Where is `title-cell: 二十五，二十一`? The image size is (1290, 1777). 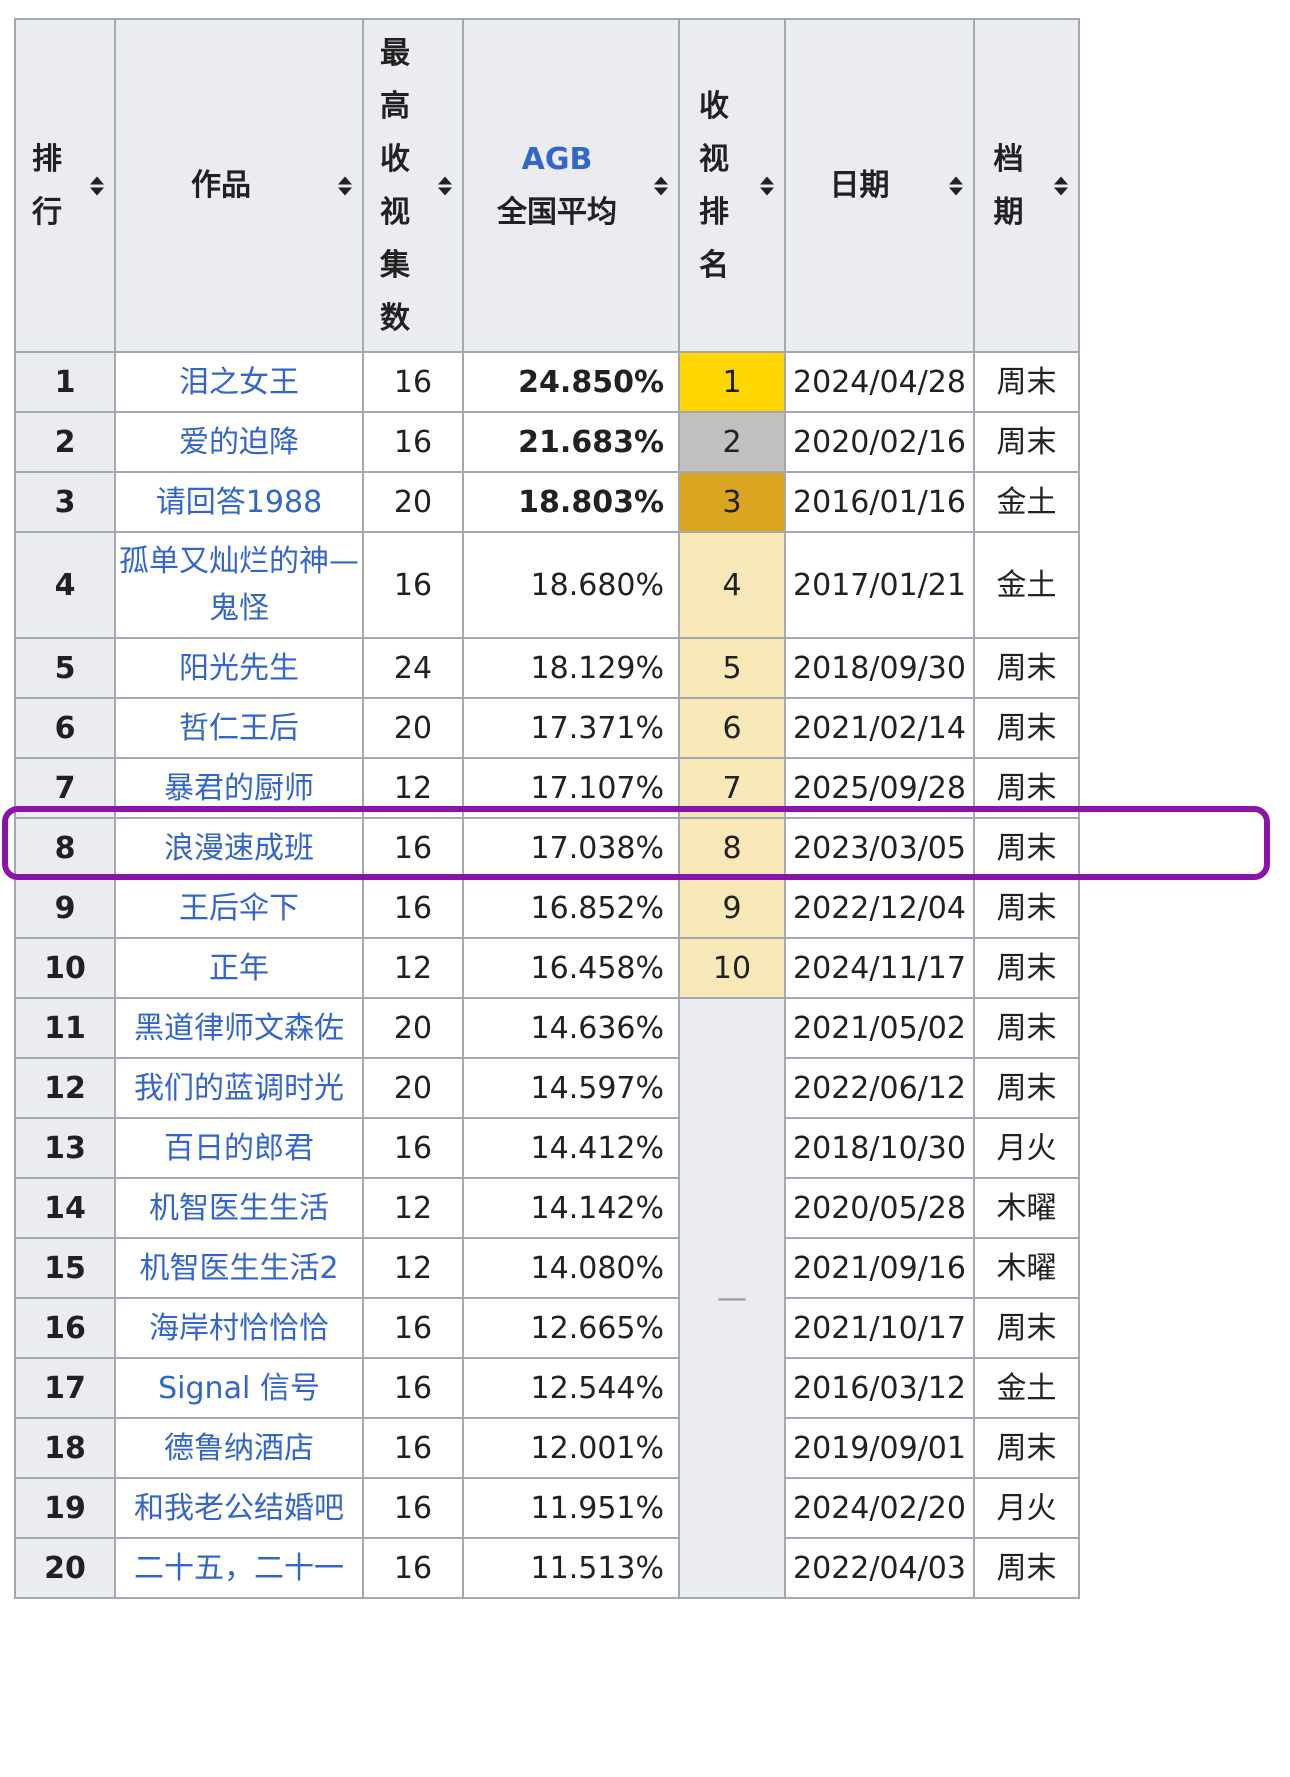
title-cell: 二十五，二十一 is located at coordinates (239, 1568).